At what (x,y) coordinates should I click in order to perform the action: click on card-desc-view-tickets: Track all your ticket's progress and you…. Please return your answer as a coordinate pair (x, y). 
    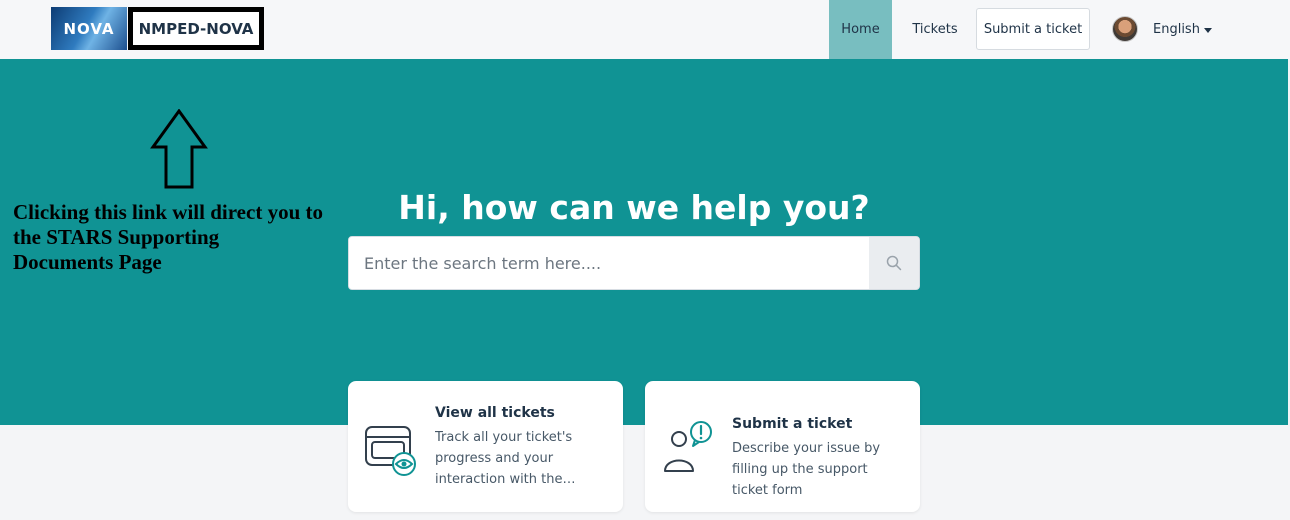
    Looking at the image, I should click on (504, 458).